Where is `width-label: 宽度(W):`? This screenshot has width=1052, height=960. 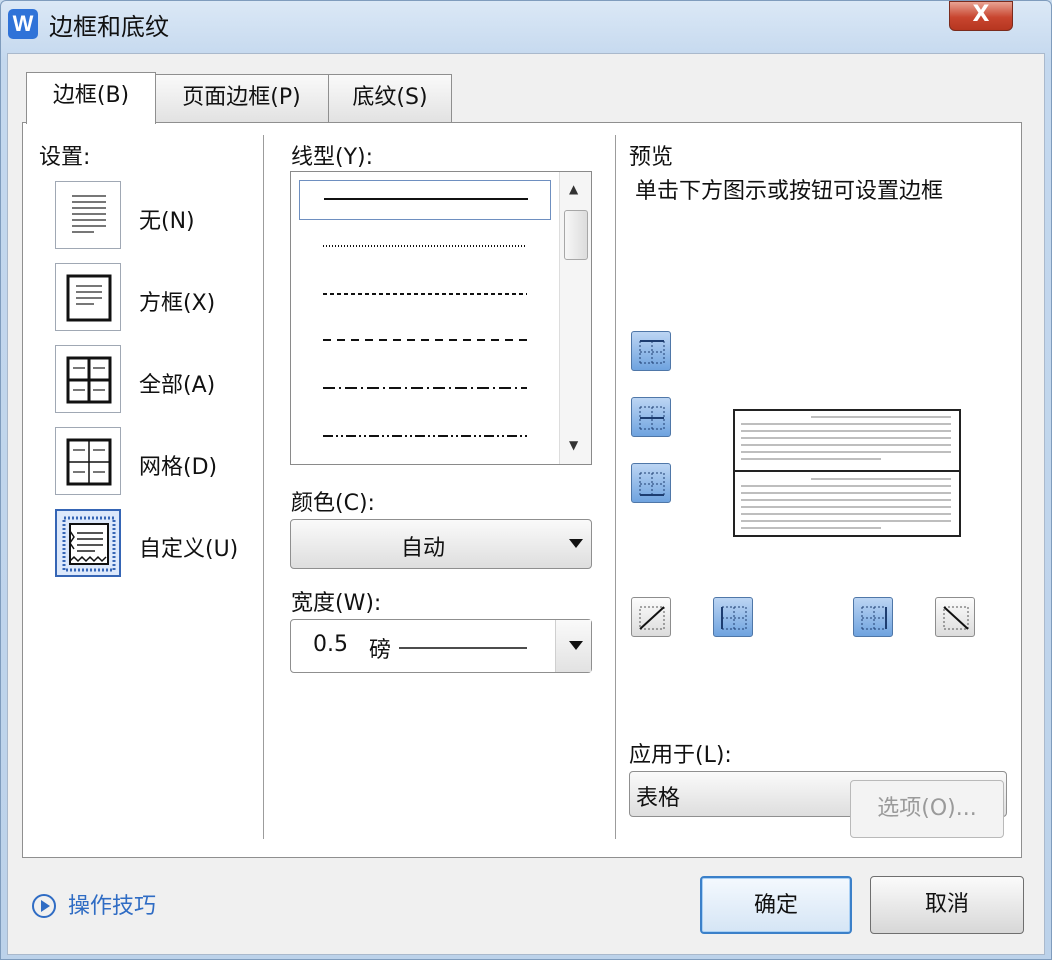
width-label: 宽度(W): is located at coordinates (336, 603).